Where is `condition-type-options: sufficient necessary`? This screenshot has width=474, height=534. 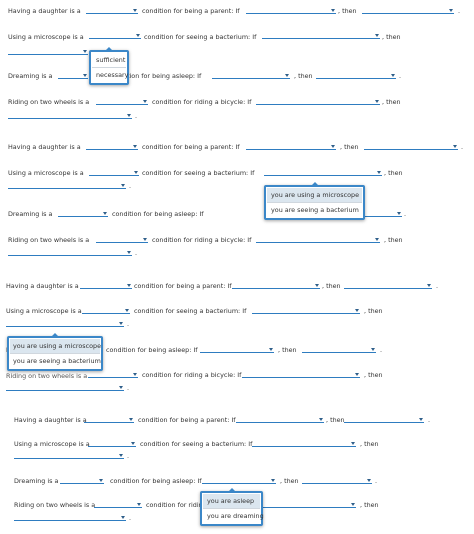 condition-type-options: sufficient necessary is located at coordinates (109, 67).